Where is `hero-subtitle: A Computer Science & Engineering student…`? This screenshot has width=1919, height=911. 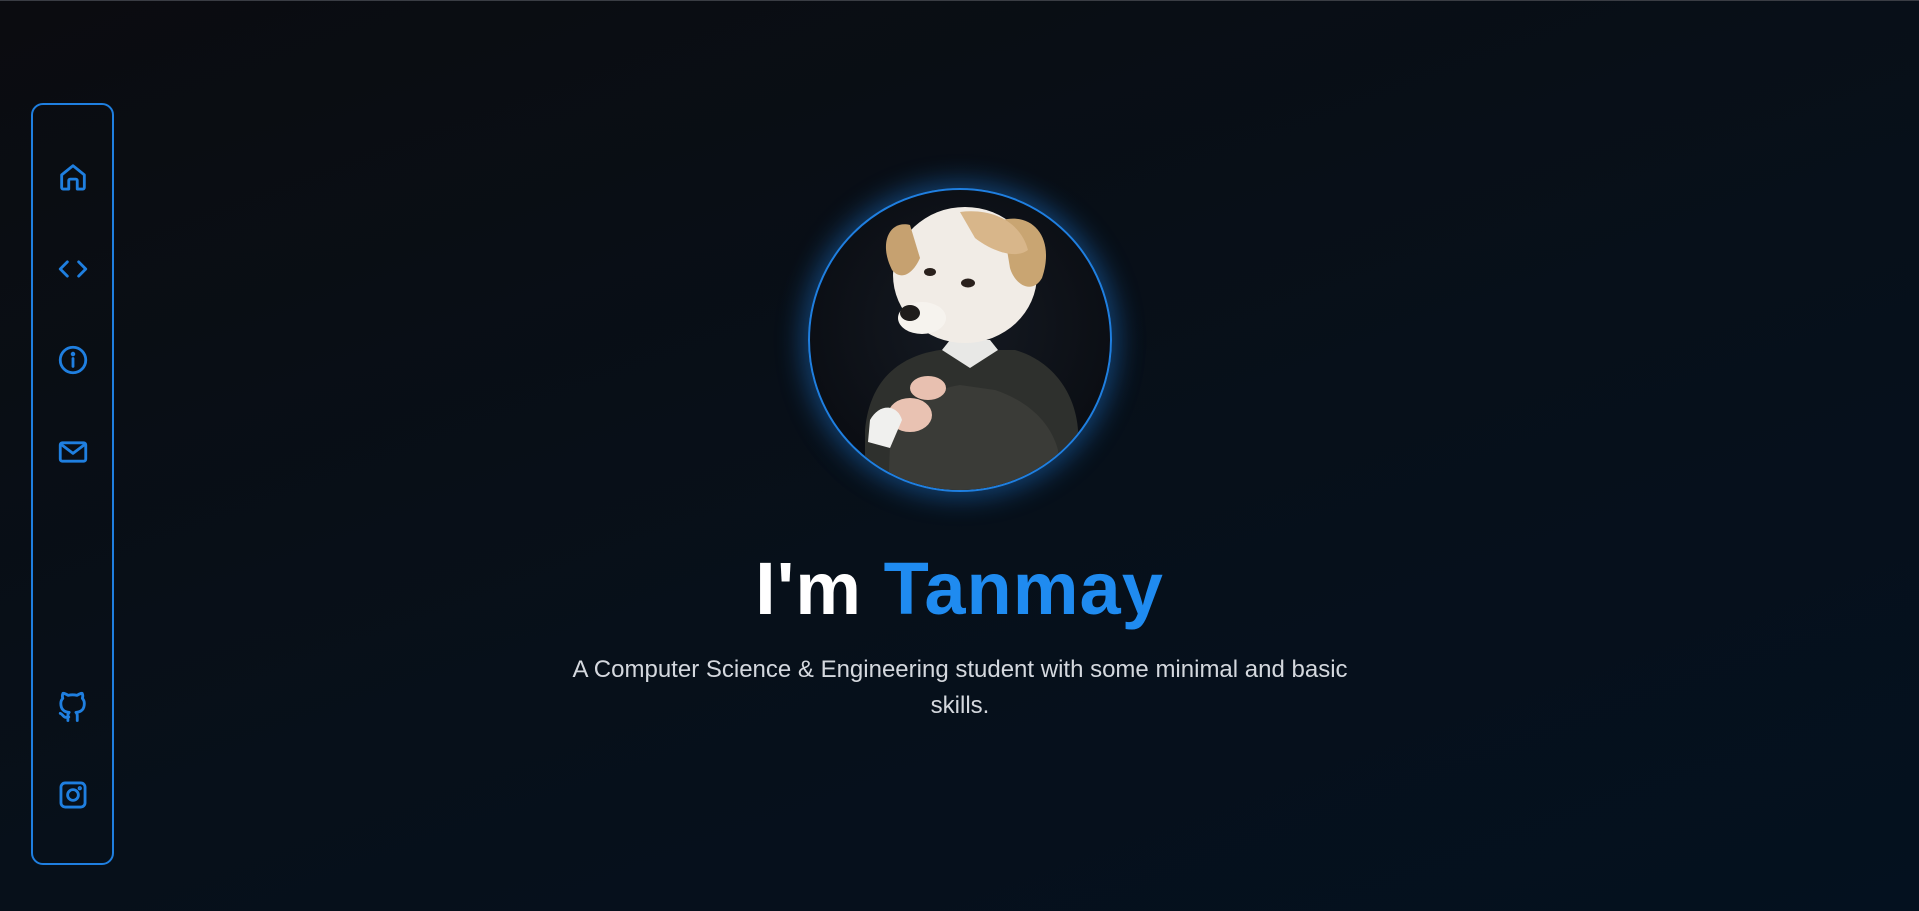
hero-subtitle: A Computer Science & Engineering student… is located at coordinates (960, 687).